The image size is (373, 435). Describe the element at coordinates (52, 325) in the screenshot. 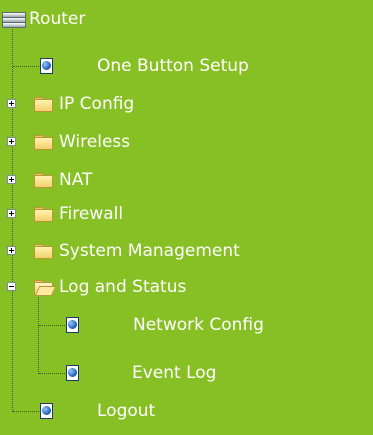

I see `tree-branch-network-config` at that location.